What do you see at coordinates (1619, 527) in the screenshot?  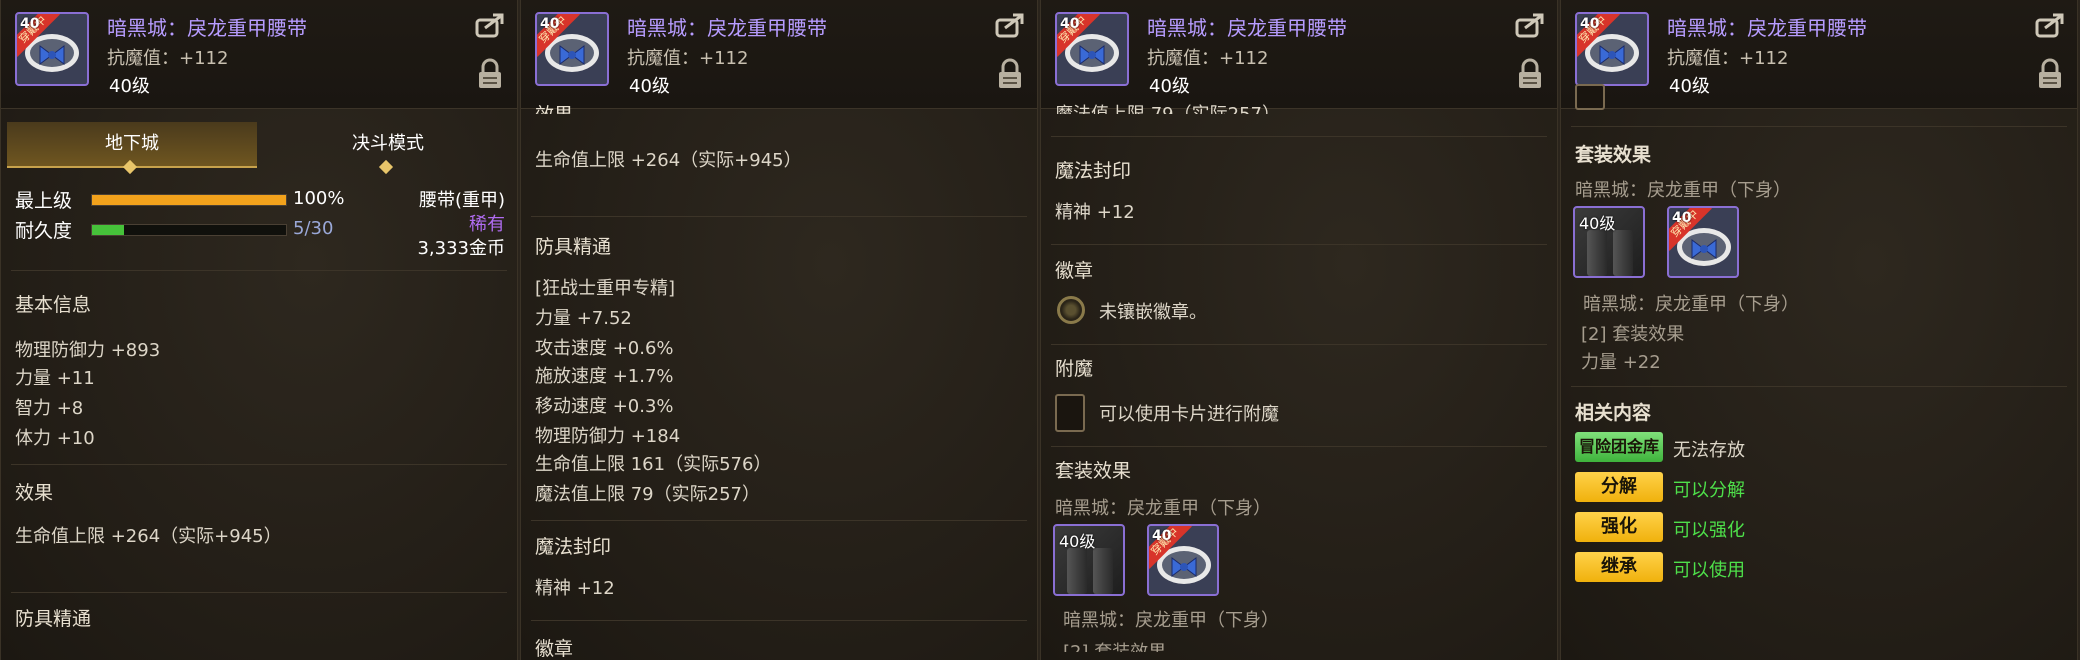 I see `reinforce-button: 强化` at bounding box center [1619, 527].